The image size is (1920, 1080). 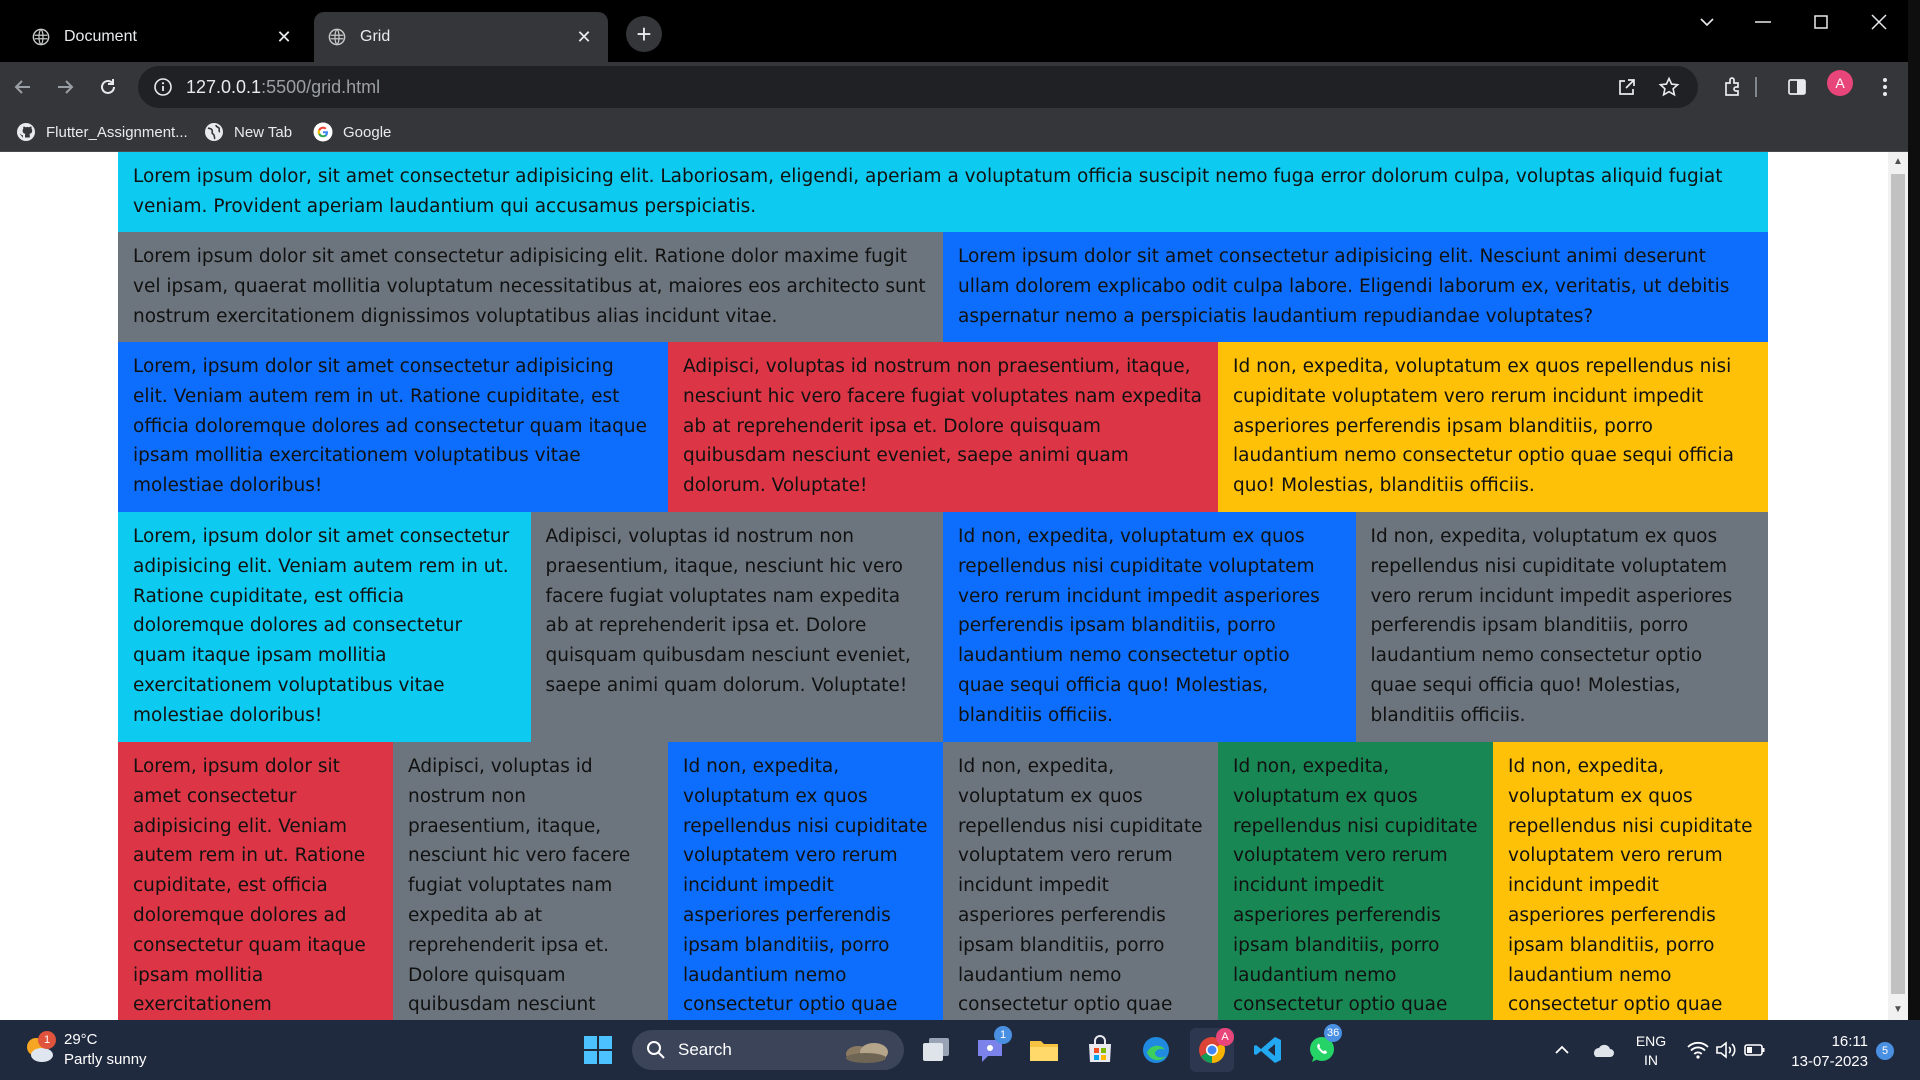 I want to click on task-view-icon, so click(x=936, y=1050).